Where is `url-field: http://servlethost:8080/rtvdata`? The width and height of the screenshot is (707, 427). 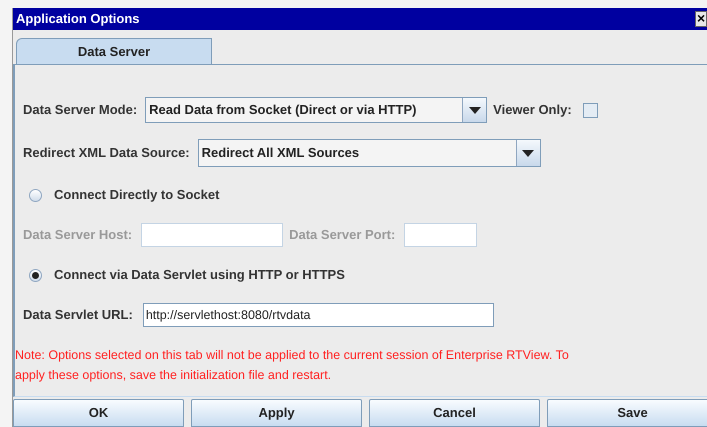
url-field: http://servlethost:8080/rtvdata is located at coordinates (318, 315).